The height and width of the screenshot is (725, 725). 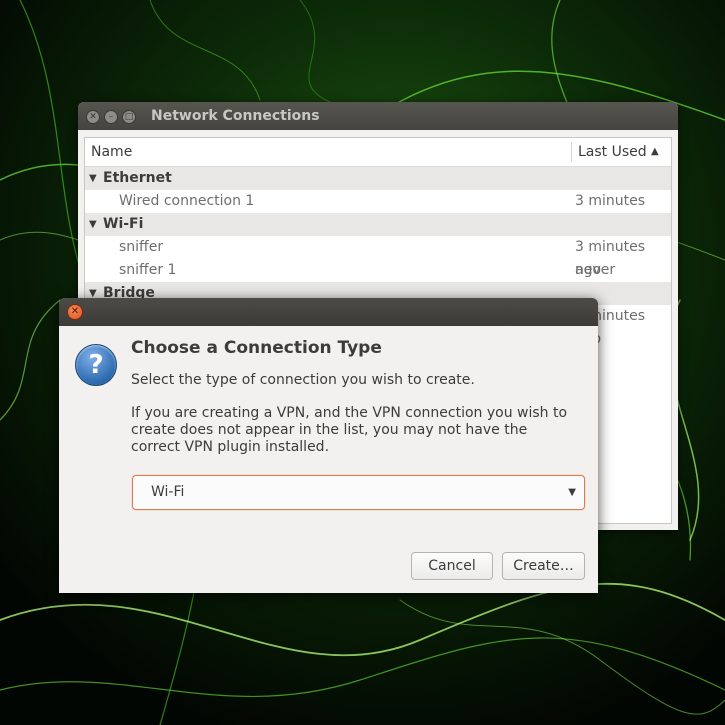 What do you see at coordinates (137, 178) in the screenshot?
I see `group-label: Ethernet` at bounding box center [137, 178].